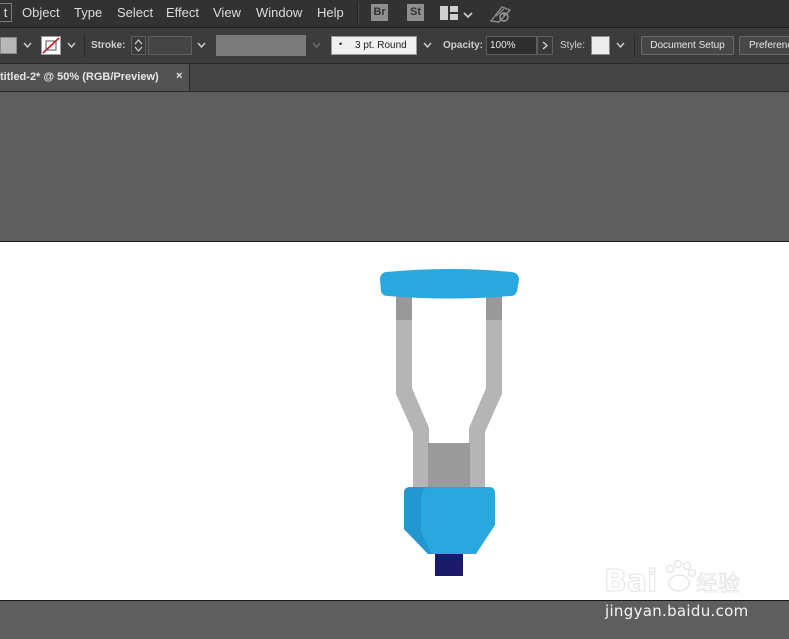  I want to click on crutch-underarm-pad, so click(449, 284).